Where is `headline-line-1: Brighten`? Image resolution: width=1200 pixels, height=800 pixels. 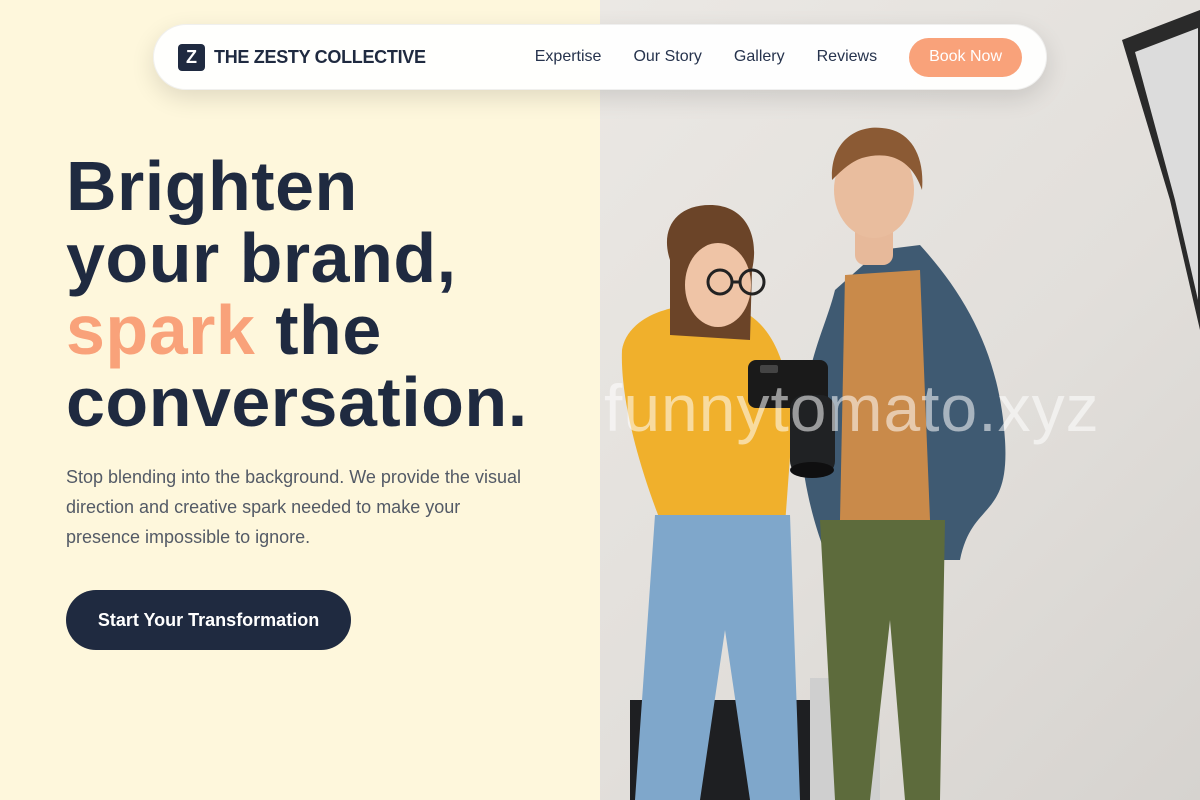 headline-line-1: Brighten is located at coordinates (212, 186).